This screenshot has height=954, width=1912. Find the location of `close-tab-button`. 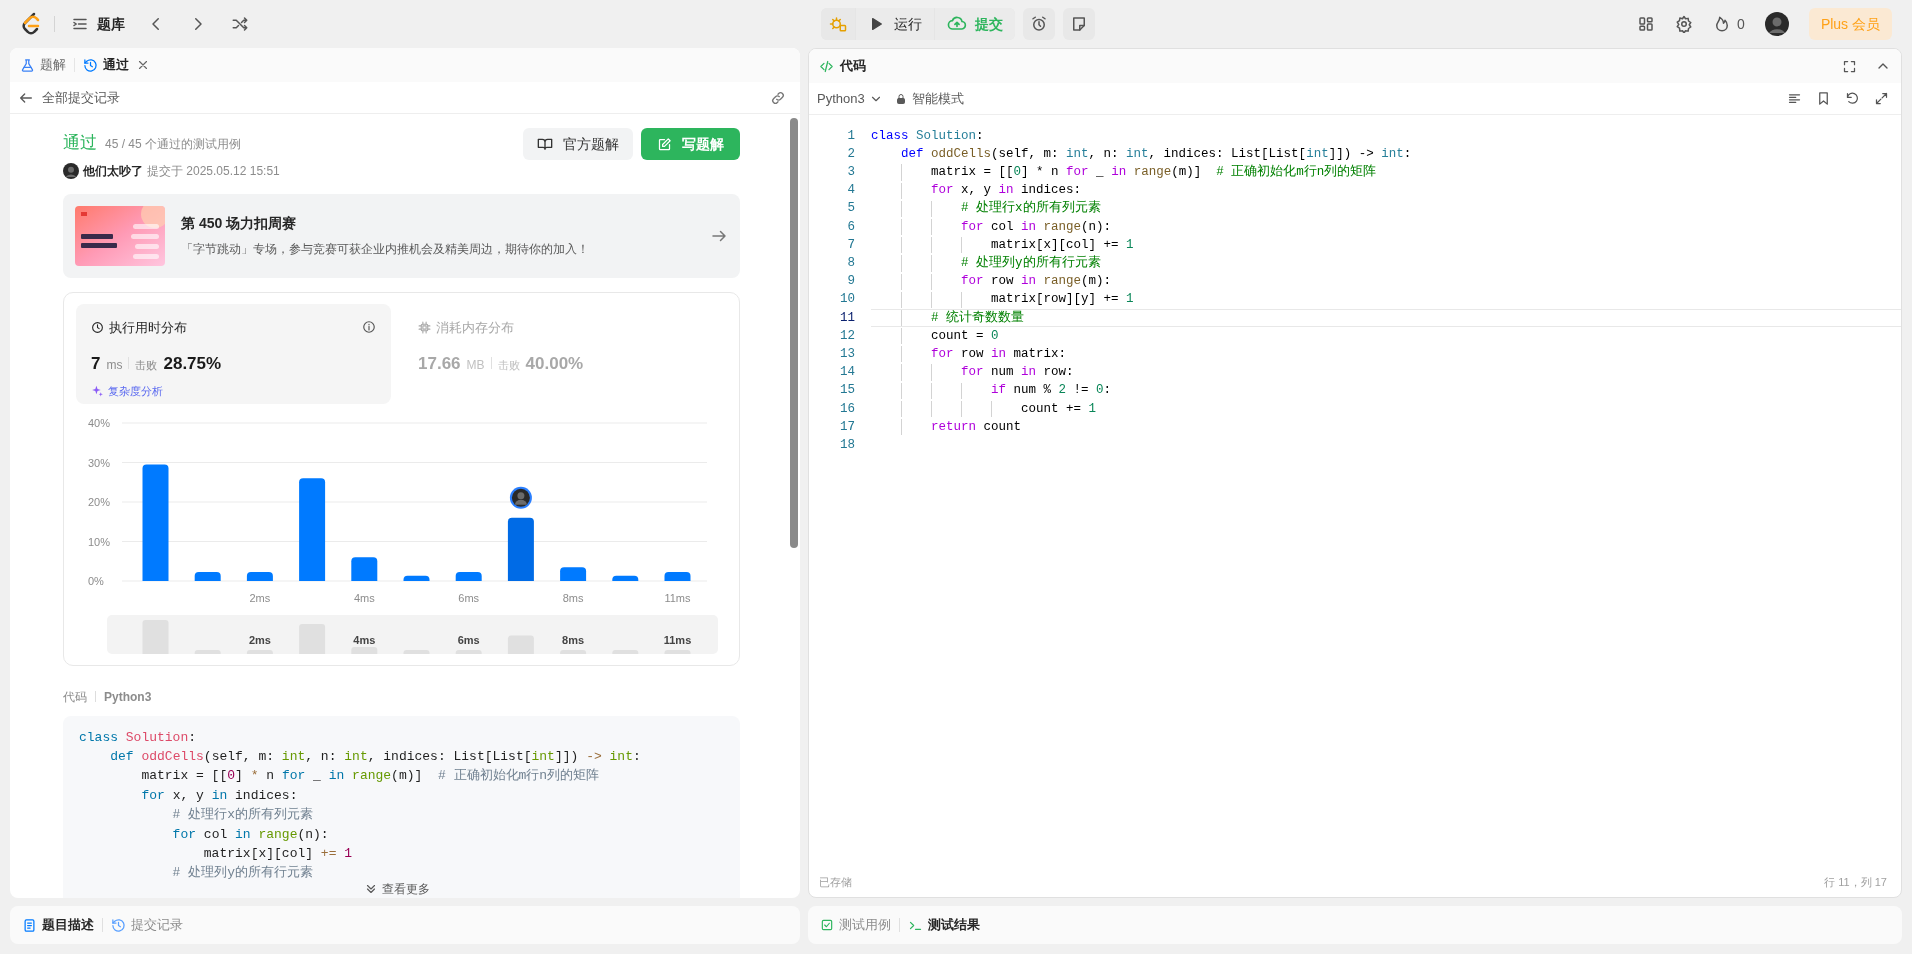

close-tab-button is located at coordinates (143, 65).